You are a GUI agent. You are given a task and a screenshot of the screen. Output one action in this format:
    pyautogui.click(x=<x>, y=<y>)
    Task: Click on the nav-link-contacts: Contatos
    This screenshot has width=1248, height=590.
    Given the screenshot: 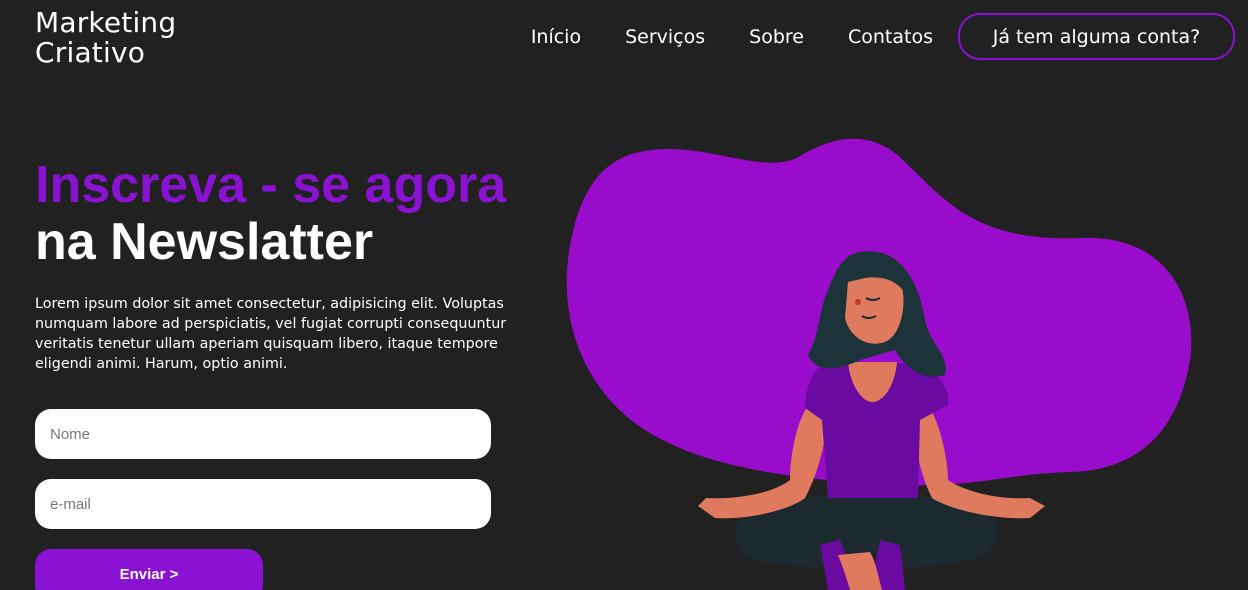 What is the action you would take?
    pyautogui.click(x=890, y=37)
    